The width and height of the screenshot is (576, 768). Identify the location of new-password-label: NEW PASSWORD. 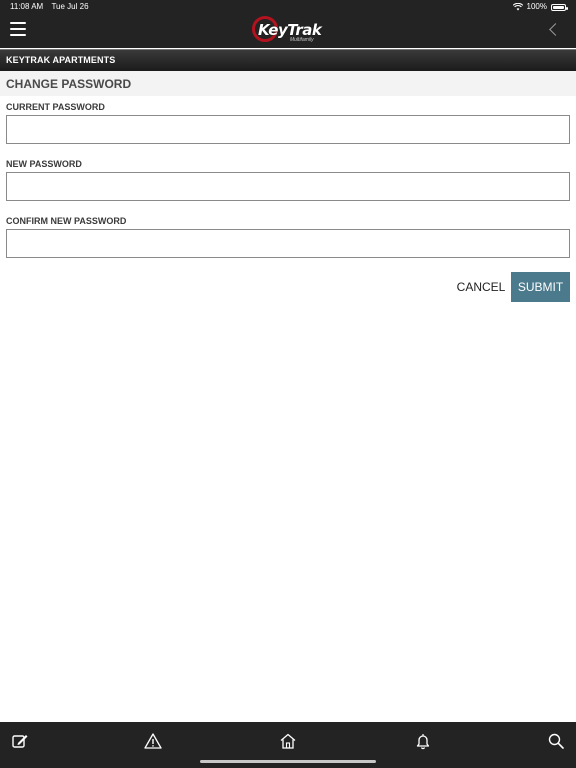
(44, 164).